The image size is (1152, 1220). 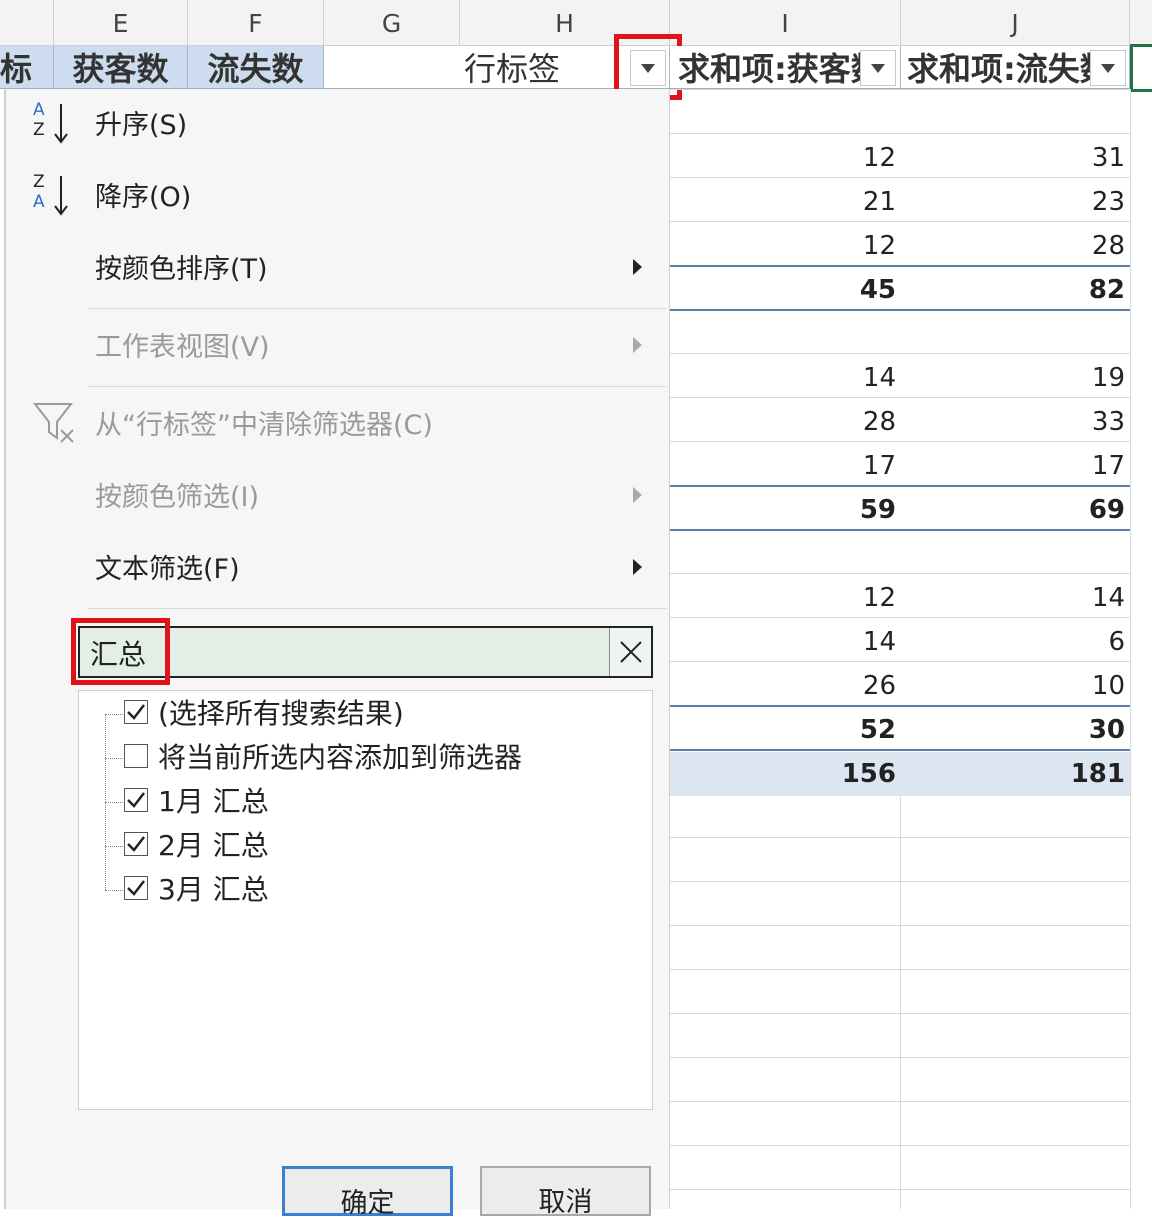 I want to click on subtotal-acquired-cell: 59, so click(x=783, y=510).